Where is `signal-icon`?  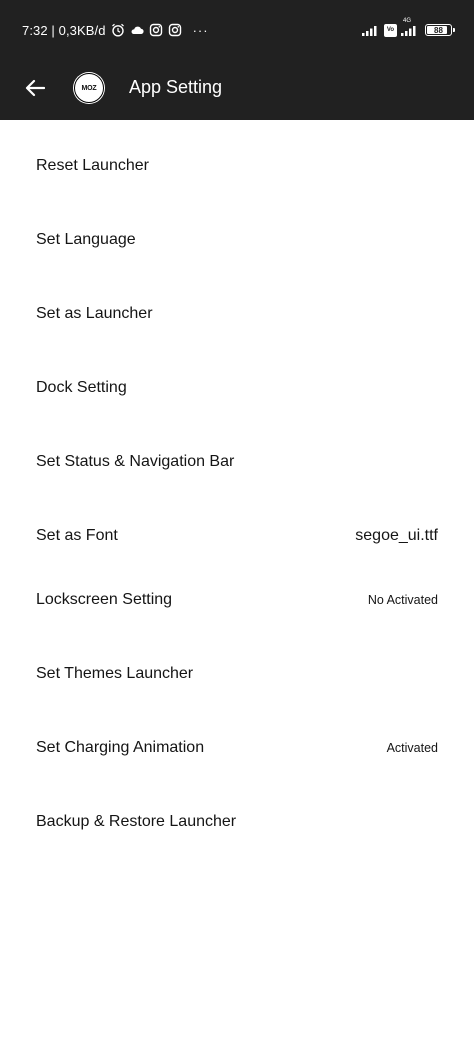 signal-icon is located at coordinates (371, 30).